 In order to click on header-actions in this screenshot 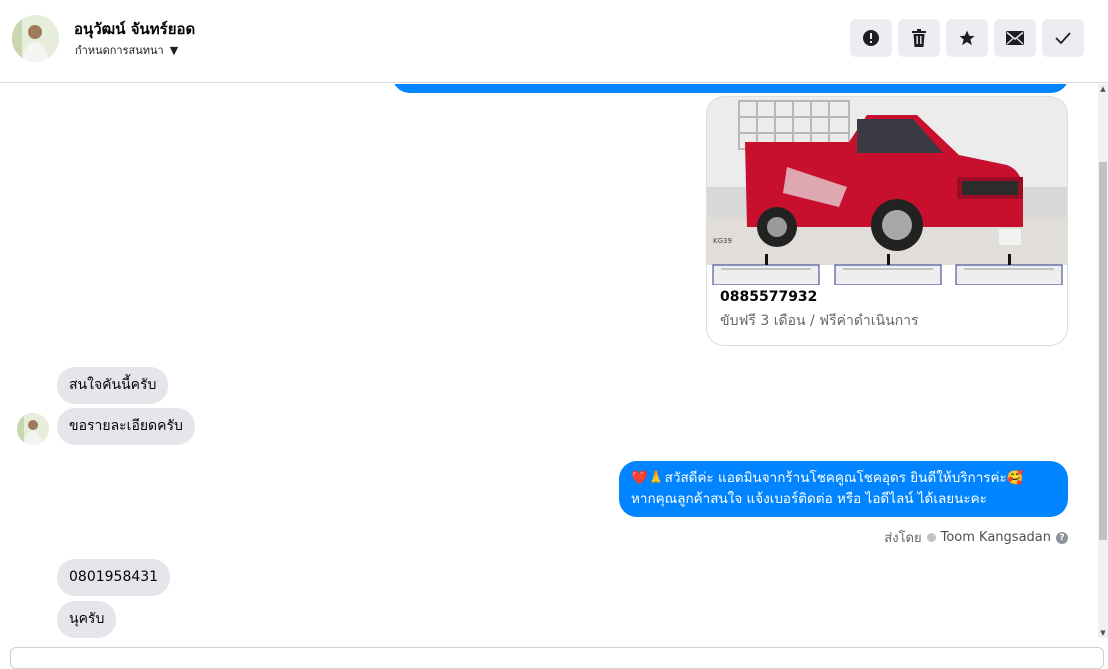, I will do `click(967, 38)`.